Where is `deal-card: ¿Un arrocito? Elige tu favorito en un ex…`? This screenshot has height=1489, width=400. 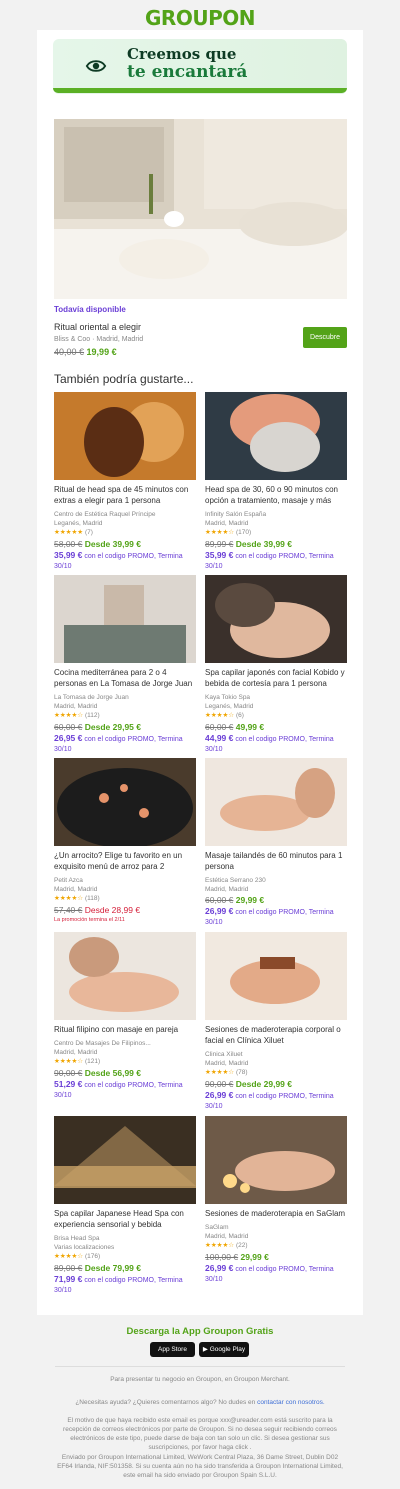
deal-card: ¿Un arrocito? Elige tu favorito en un ex… is located at coordinates (125, 841).